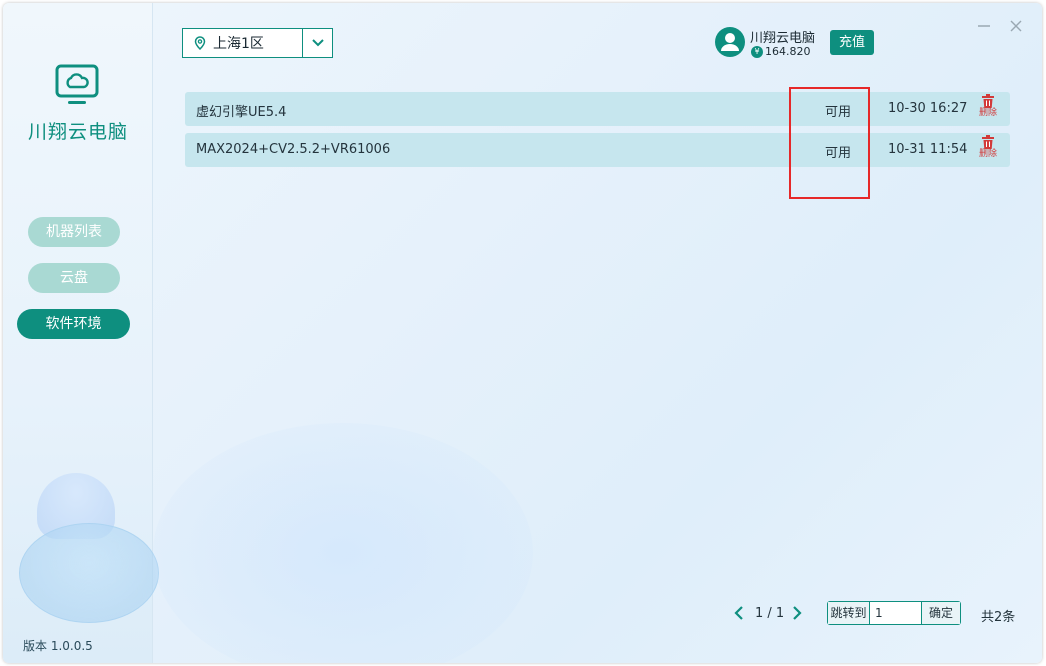 The width and height of the screenshot is (1046, 666). I want to click on brand-name: 川翔云电脑, so click(77, 132).